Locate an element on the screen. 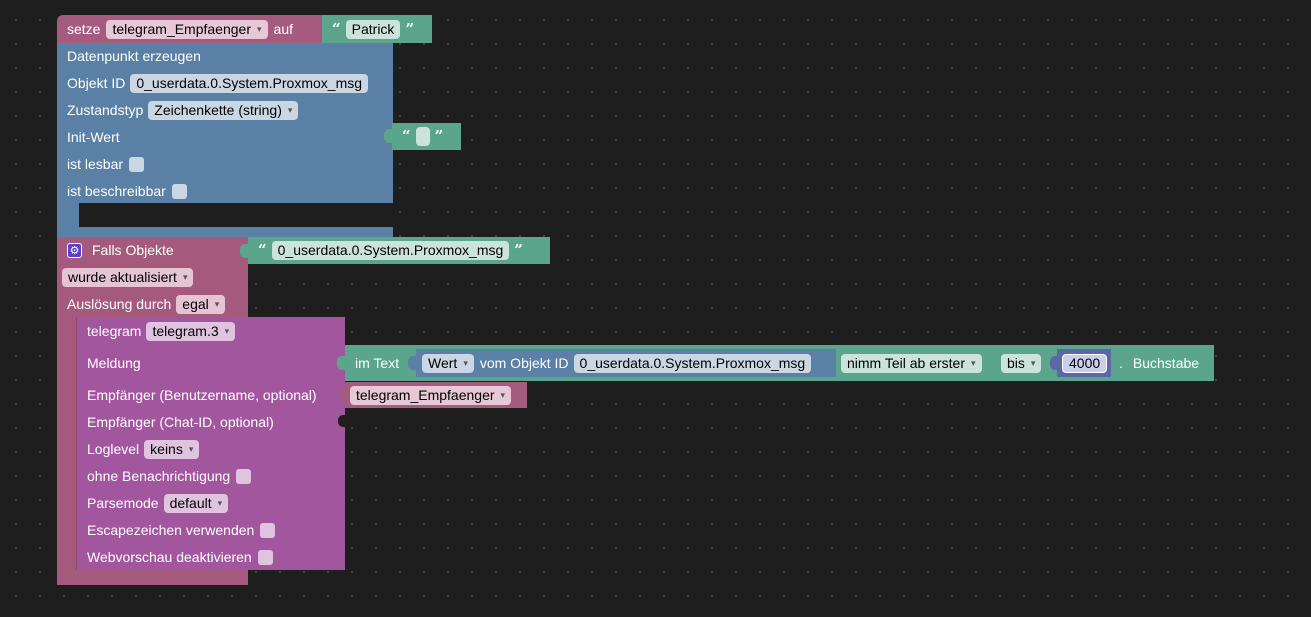 This screenshot has height=617, width=1311. to-label: auf is located at coordinates (283, 29).